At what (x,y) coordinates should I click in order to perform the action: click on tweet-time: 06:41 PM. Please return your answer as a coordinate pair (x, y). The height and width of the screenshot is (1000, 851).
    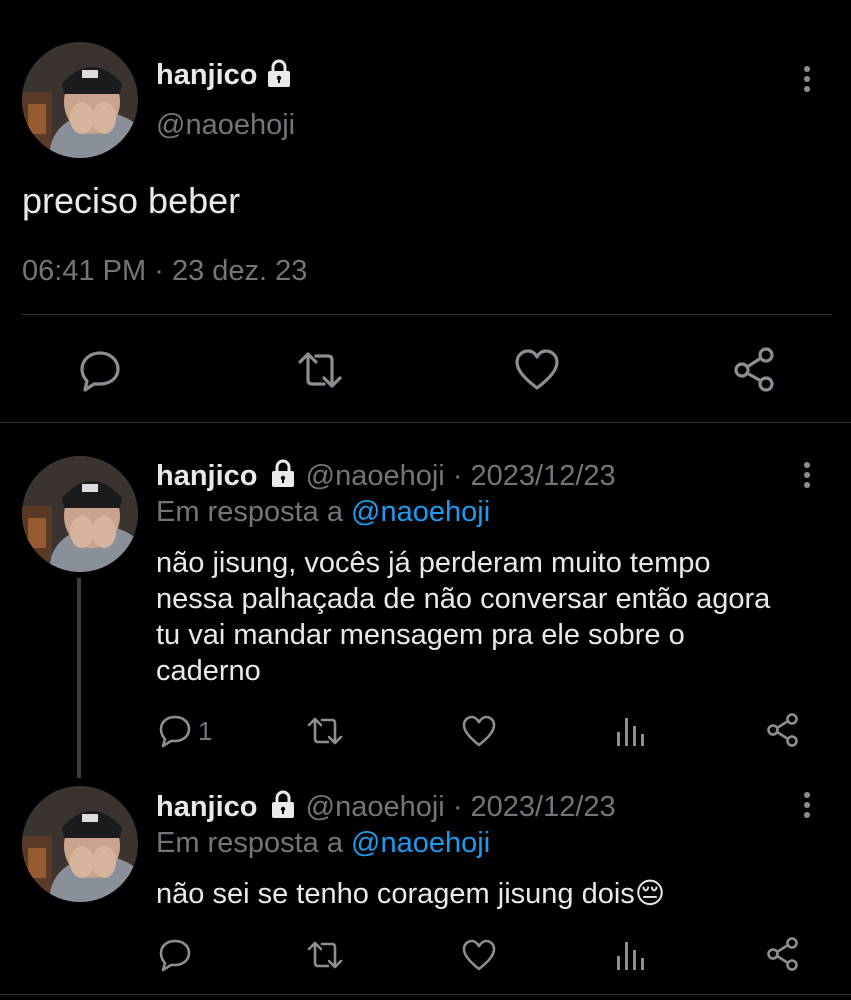
    Looking at the image, I should click on (84, 271).